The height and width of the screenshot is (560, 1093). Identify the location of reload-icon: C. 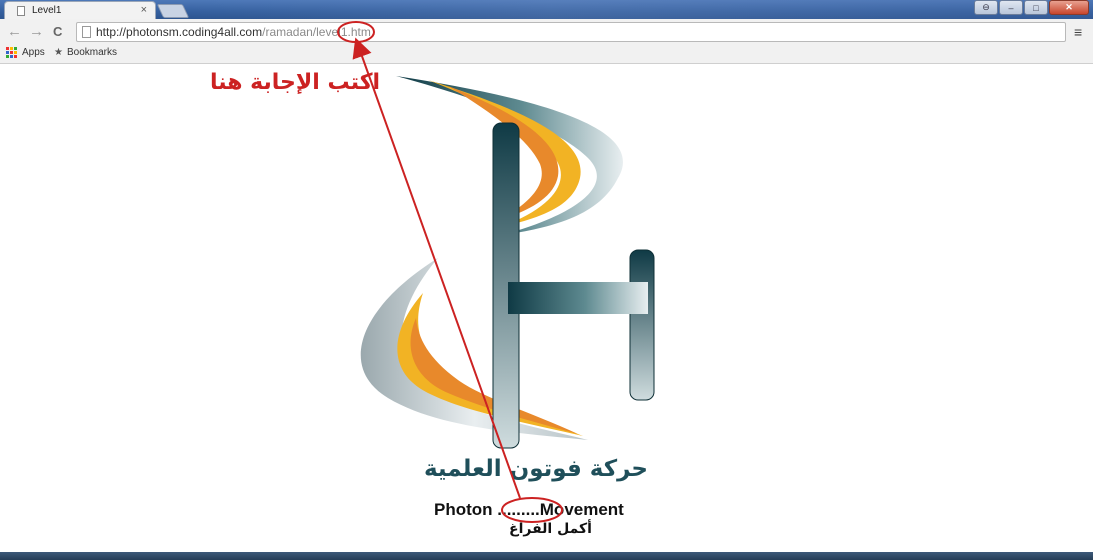
(57, 32).